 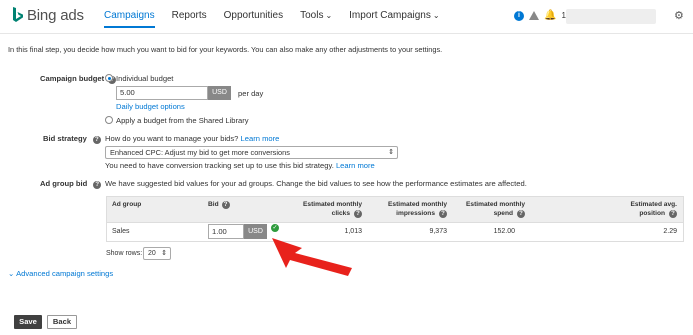 I want to click on bing-ads-logo: Bing ads, so click(x=48, y=15).